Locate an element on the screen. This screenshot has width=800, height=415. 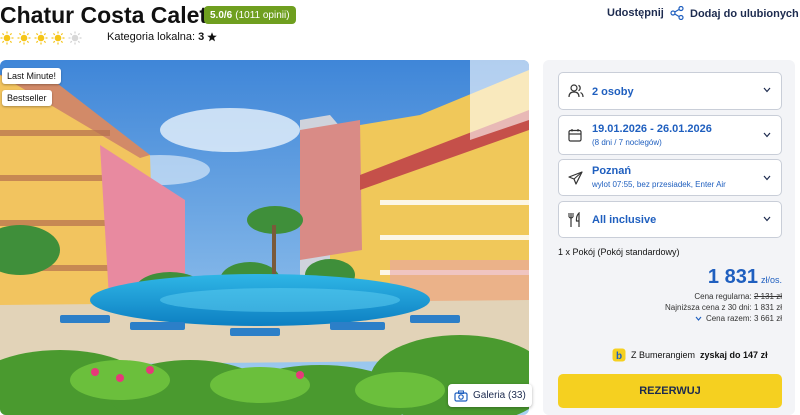
dates-value: 19.01.2026 - 26.01.2026 is located at coordinates (652, 129).